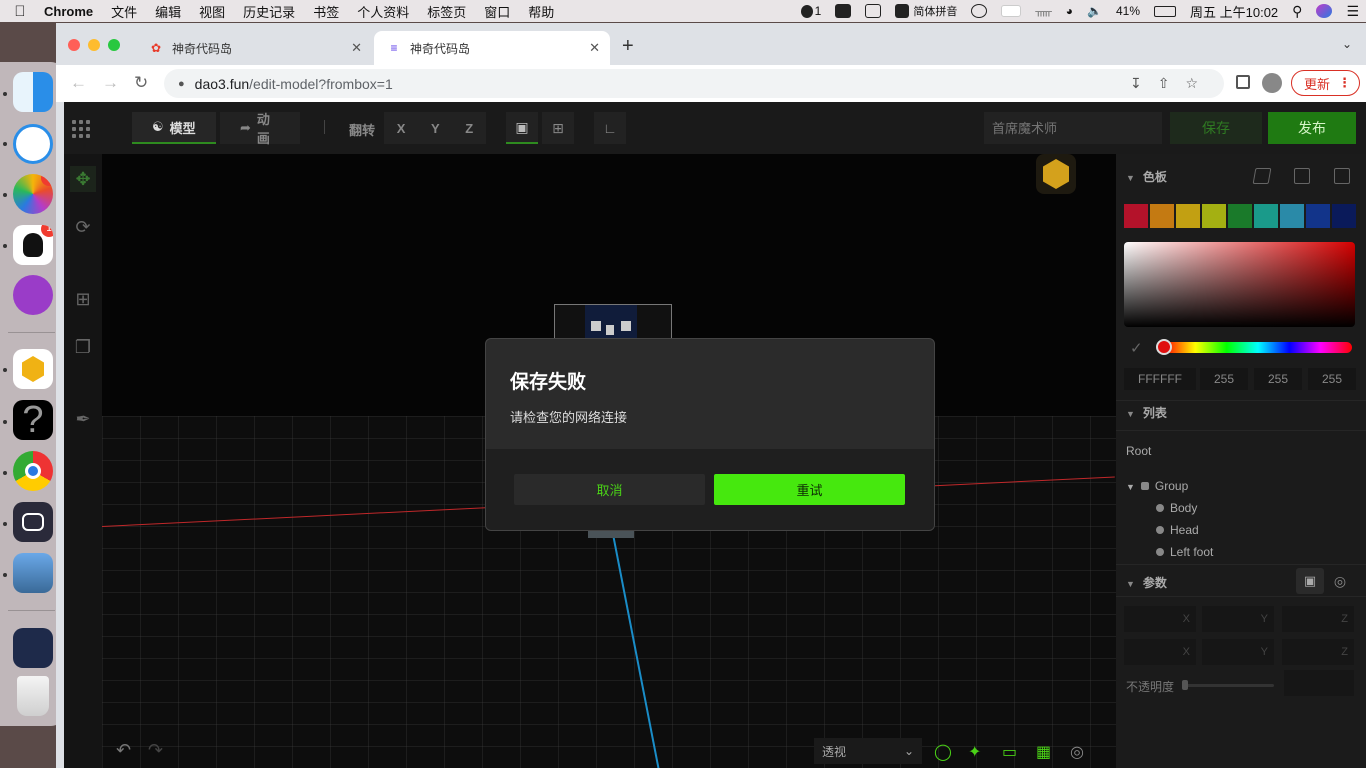  I want to click on screenshot-thumbnail-icon, so click(33, 648).